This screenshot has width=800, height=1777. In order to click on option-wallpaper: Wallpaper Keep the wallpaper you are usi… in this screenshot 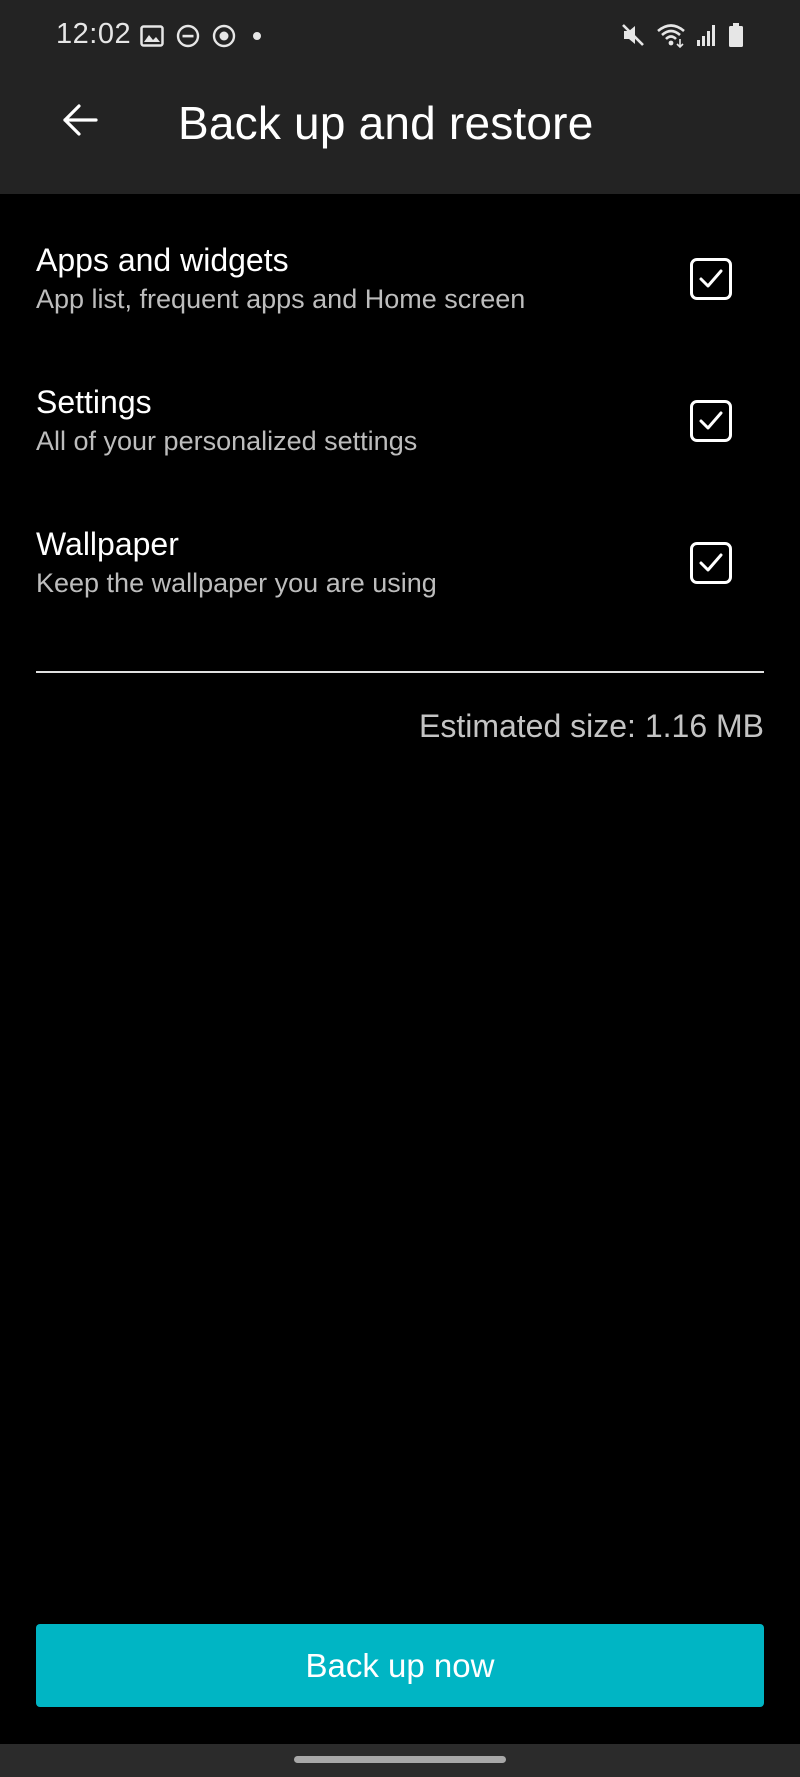, I will do `click(400, 569)`.